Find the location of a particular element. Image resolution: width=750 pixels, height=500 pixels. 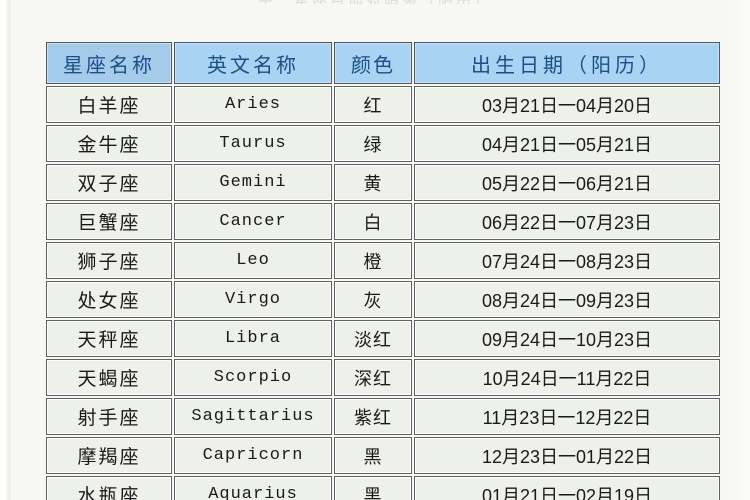

table-header: 星座名称 英文名称 颜色 出生日期（阳历） is located at coordinates (383, 63).